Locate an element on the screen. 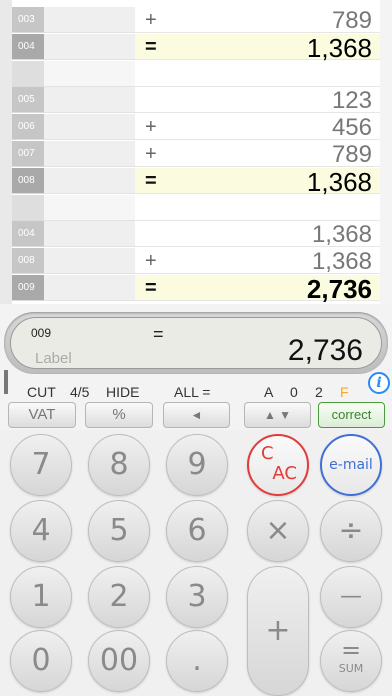 The image size is (392, 696). tape-line-number is located at coordinates (28, 73).